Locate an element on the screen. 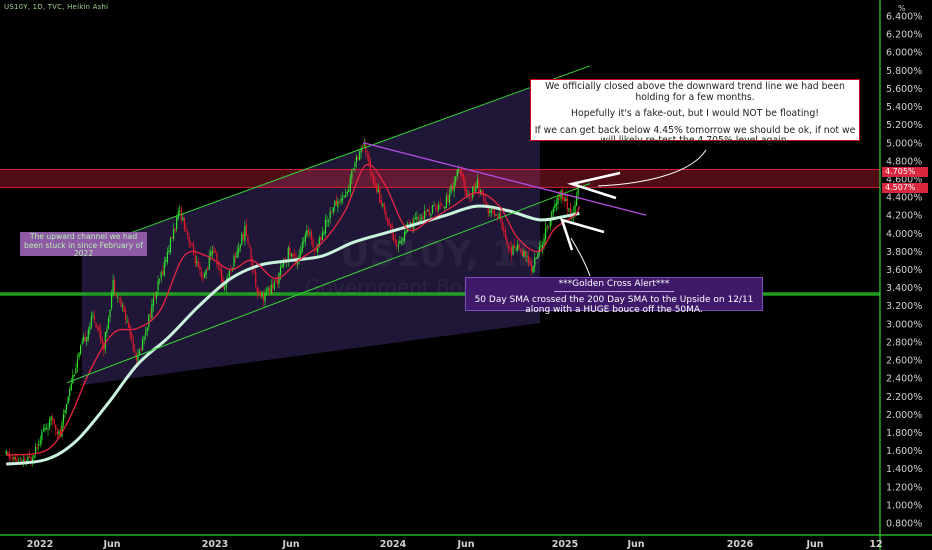 This screenshot has width=932, height=550. time-axis-label: 2025 is located at coordinates (565, 544).